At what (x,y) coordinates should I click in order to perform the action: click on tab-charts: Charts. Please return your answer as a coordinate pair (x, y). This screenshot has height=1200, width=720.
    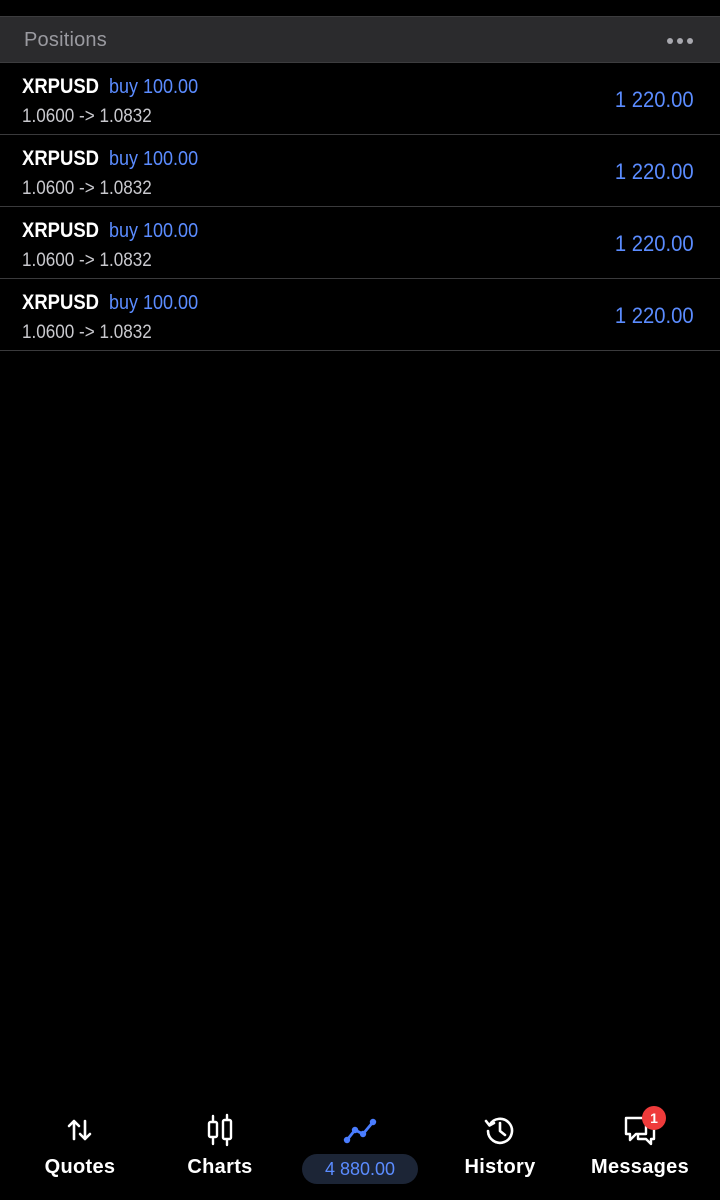
    Looking at the image, I should click on (220, 1150).